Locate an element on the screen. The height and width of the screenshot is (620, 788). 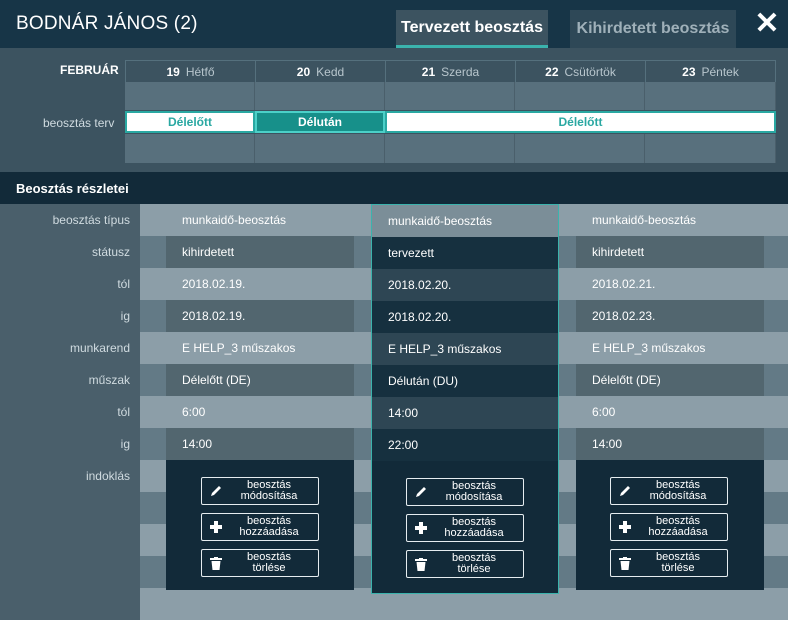
day-number: 22 is located at coordinates (552, 71).